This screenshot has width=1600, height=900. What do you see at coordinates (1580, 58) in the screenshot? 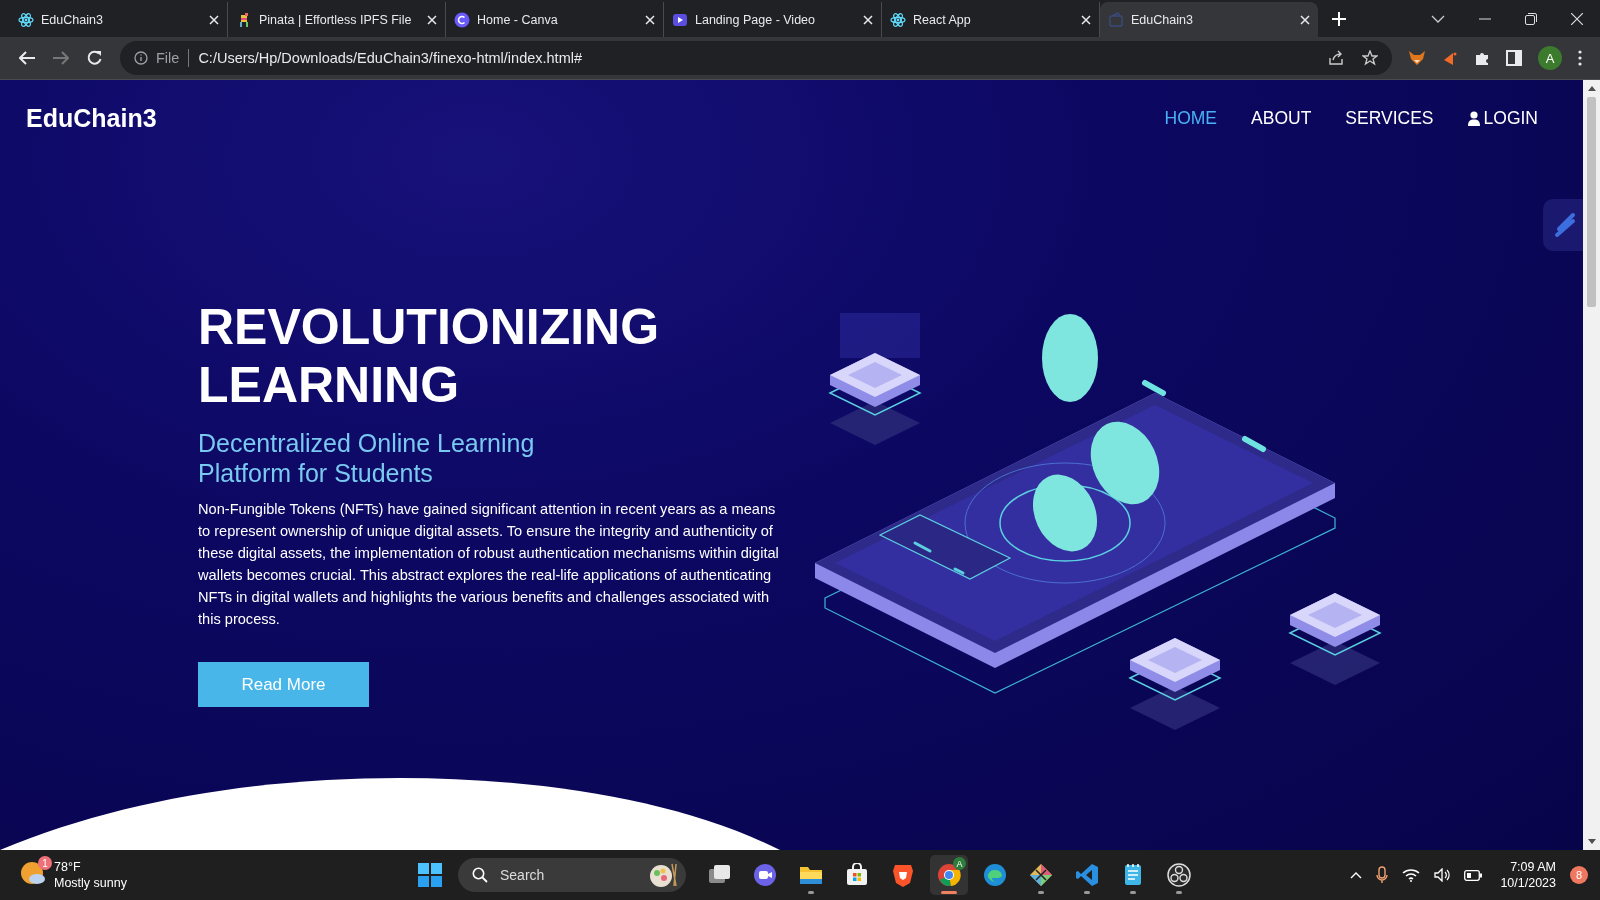
I see `more-menu-icon` at bounding box center [1580, 58].